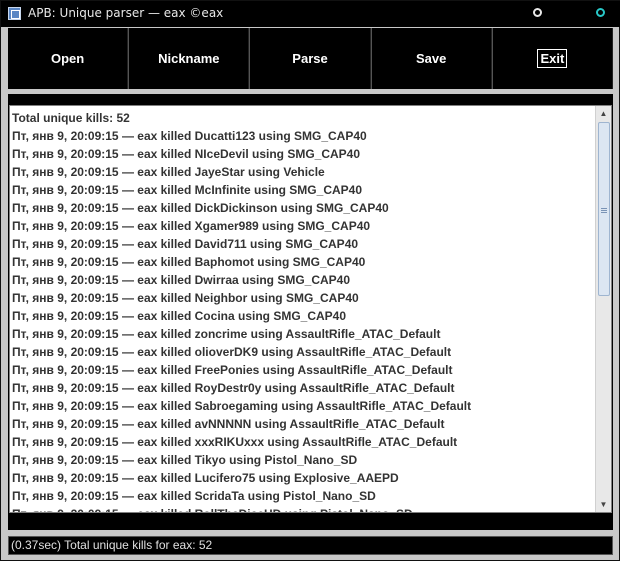  Describe the element at coordinates (537, 12) in the screenshot. I see `minimize-circle-icon` at that location.